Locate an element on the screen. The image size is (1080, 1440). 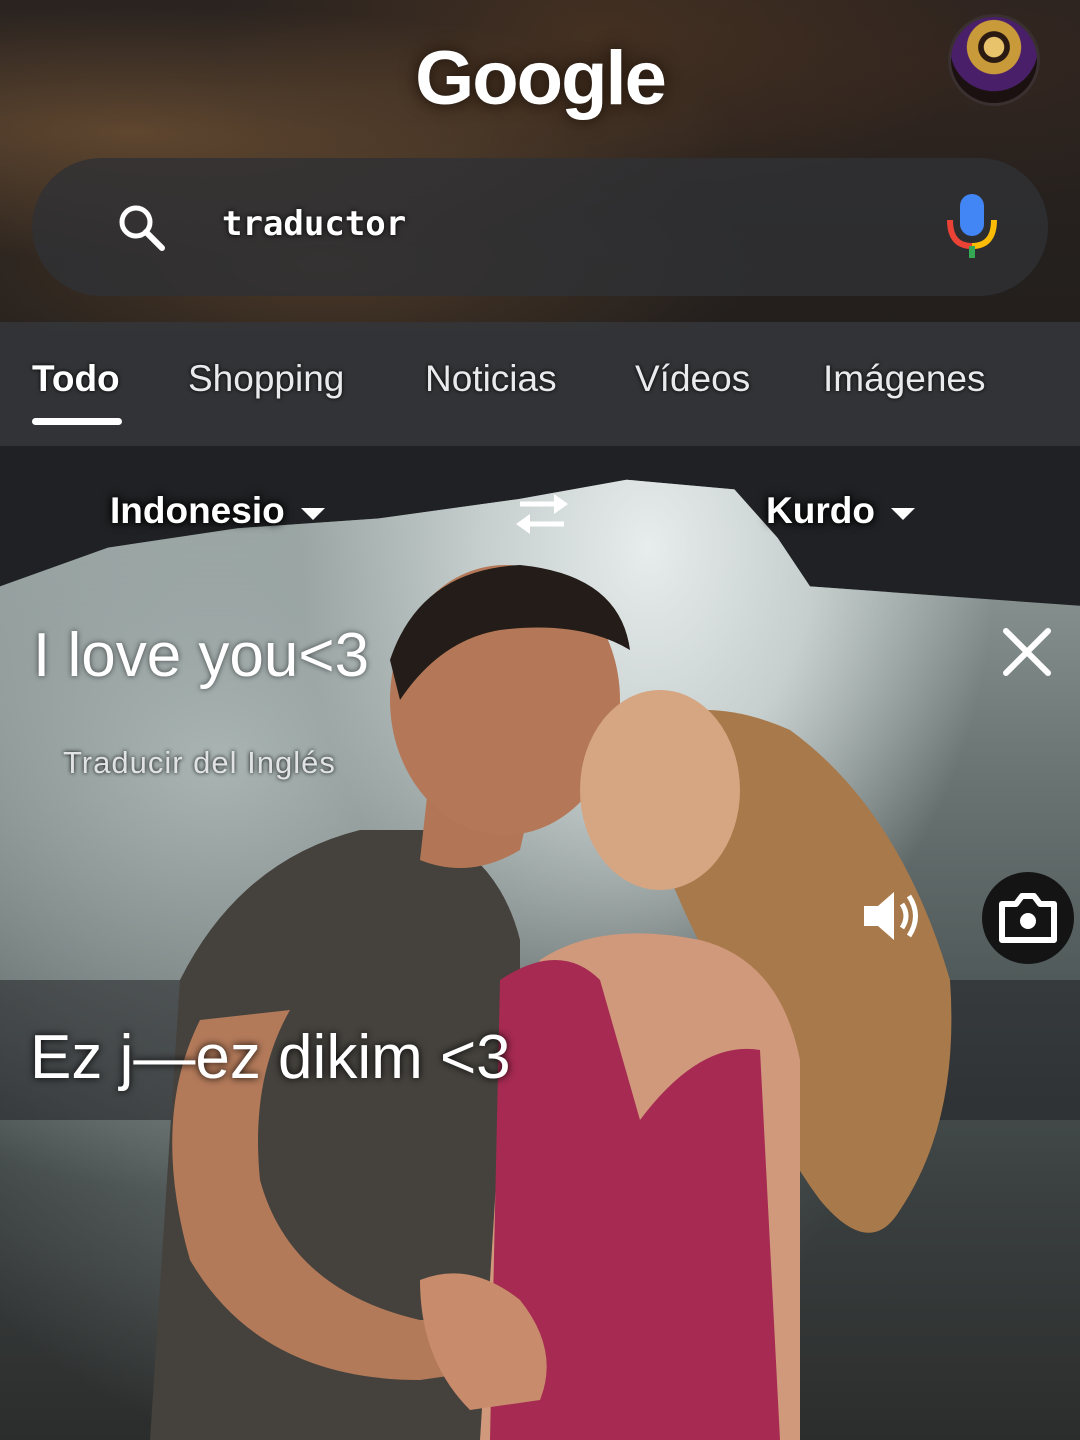
target-language-select: Kurdo is located at coordinates (840, 511).